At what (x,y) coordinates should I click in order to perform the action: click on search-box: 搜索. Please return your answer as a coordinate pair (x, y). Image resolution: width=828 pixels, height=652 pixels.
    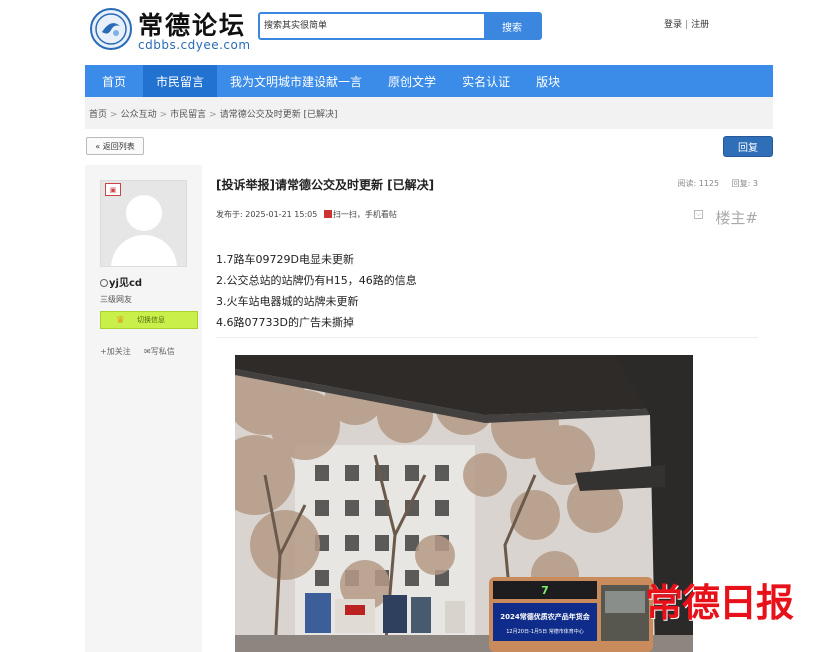
    Looking at the image, I should click on (400, 26).